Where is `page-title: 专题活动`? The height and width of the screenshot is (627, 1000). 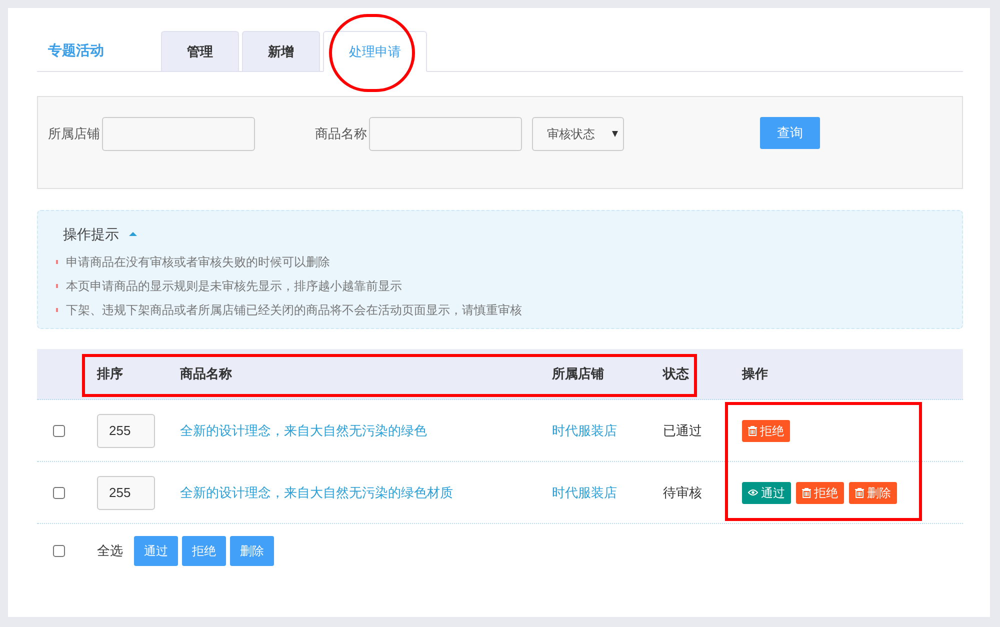 page-title: 专题活动 is located at coordinates (76, 50).